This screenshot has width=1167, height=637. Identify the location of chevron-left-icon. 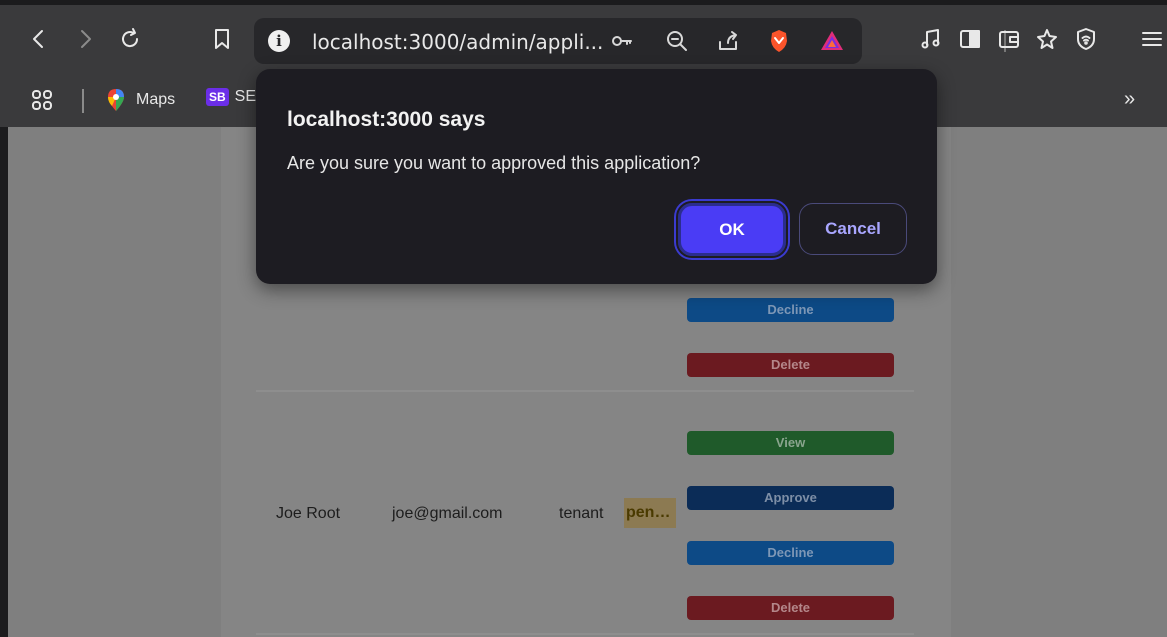
(38, 39).